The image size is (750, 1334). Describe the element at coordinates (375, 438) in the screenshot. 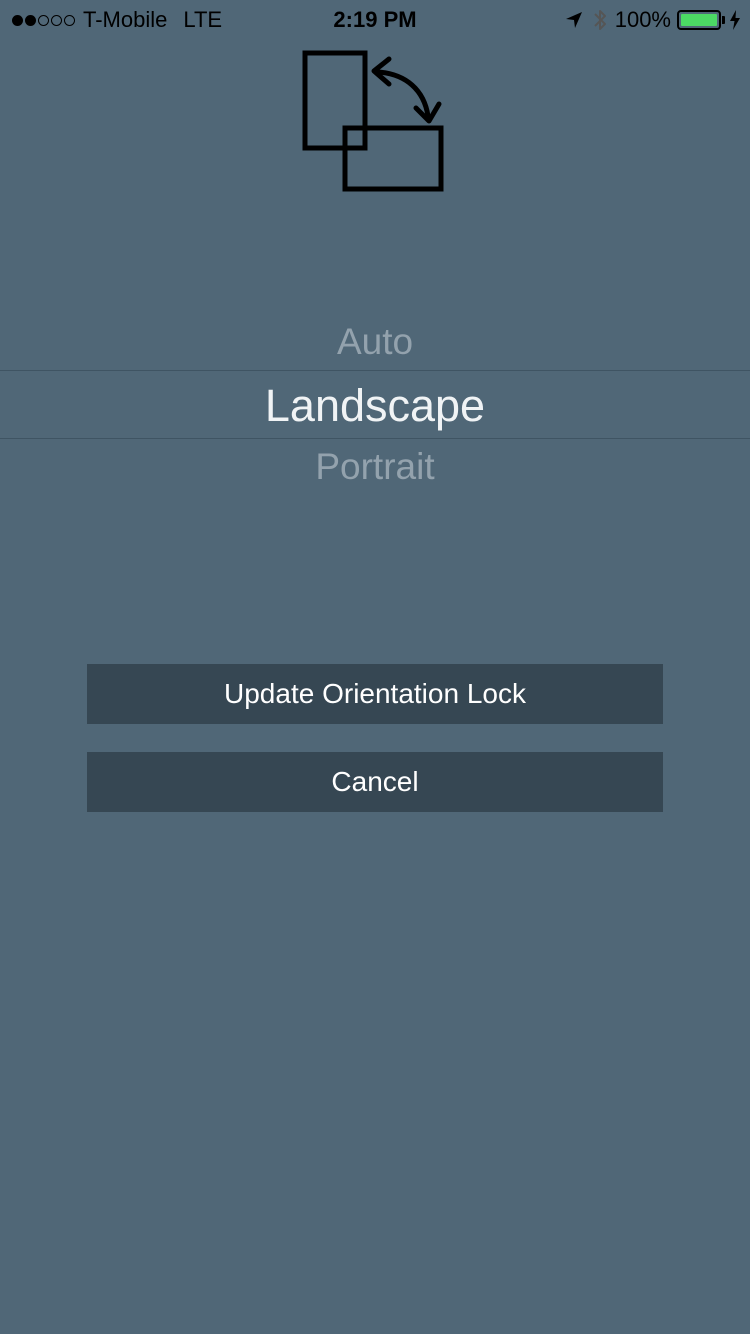

I see `picker-divider-bottom` at that location.